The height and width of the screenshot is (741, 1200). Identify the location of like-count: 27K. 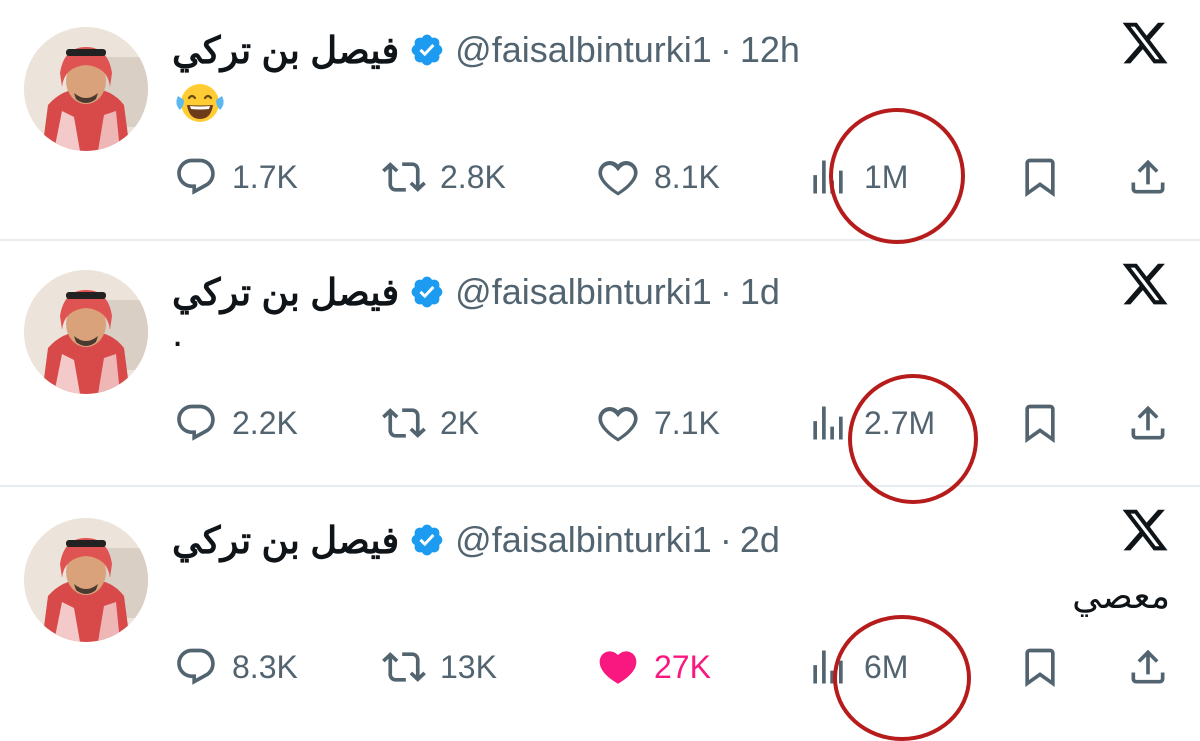
(682, 666).